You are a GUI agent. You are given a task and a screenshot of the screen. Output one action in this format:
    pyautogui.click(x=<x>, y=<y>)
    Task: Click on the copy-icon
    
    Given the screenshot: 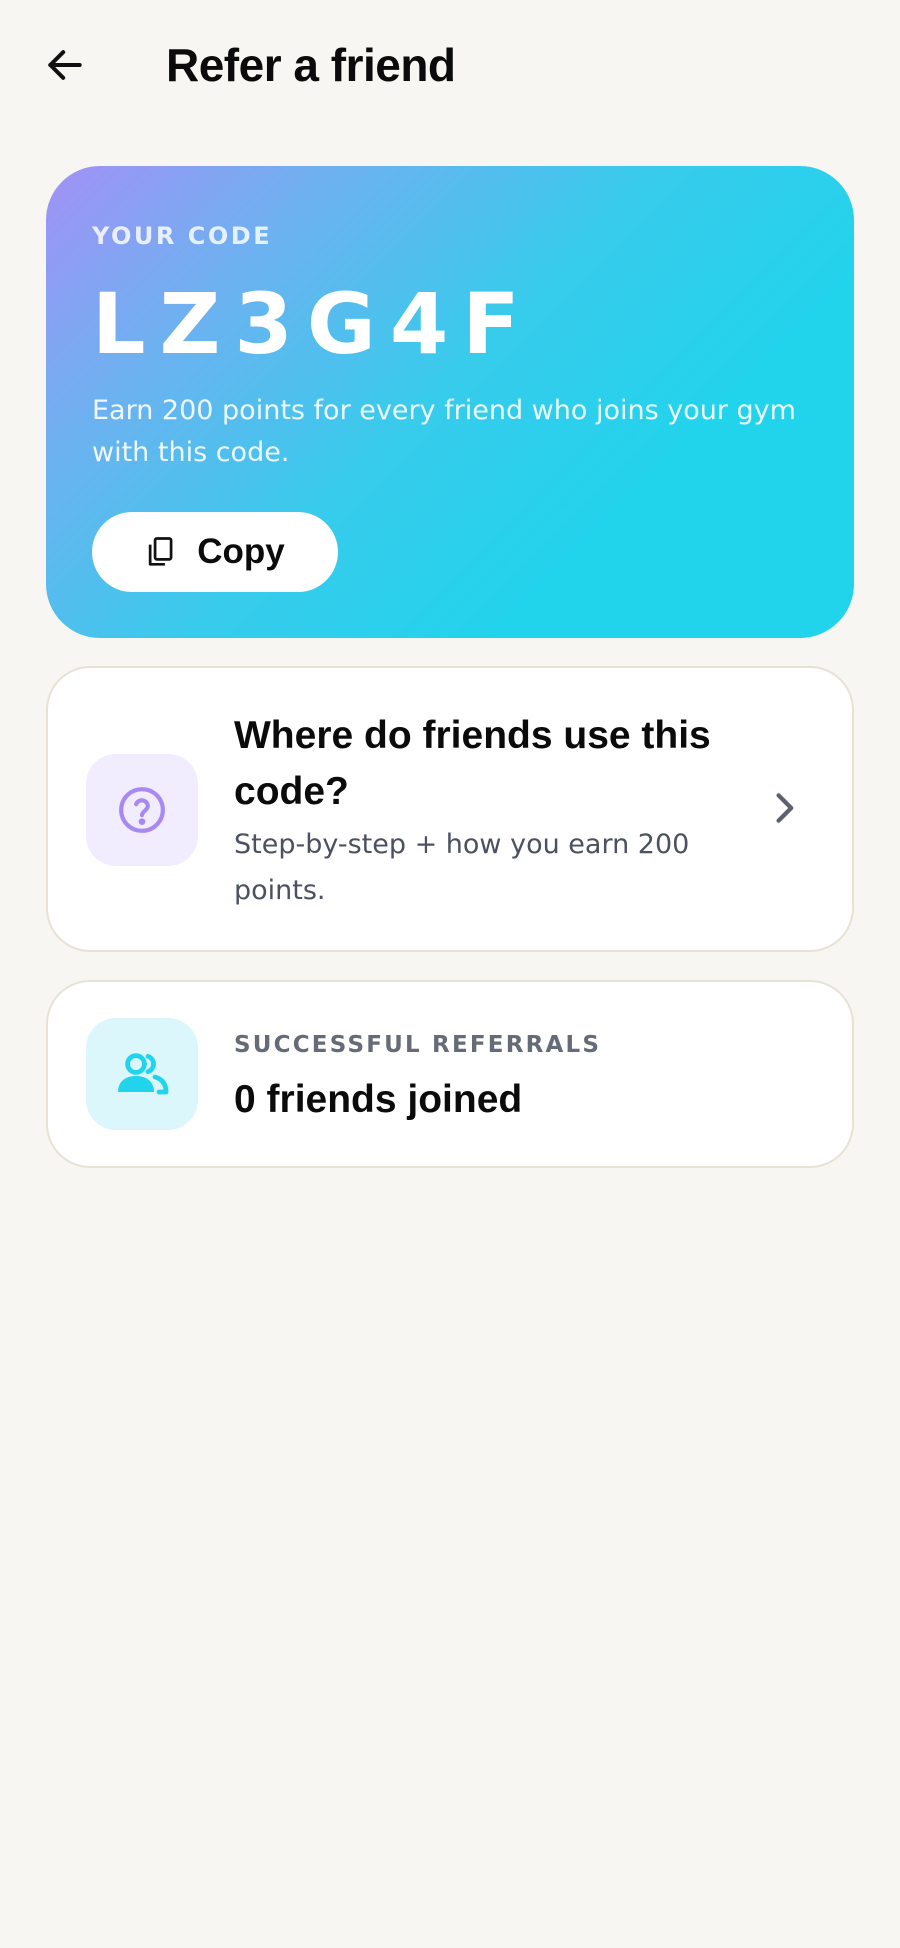 What is the action you would take?
    pyautogui.click(x=161, y=551)
    